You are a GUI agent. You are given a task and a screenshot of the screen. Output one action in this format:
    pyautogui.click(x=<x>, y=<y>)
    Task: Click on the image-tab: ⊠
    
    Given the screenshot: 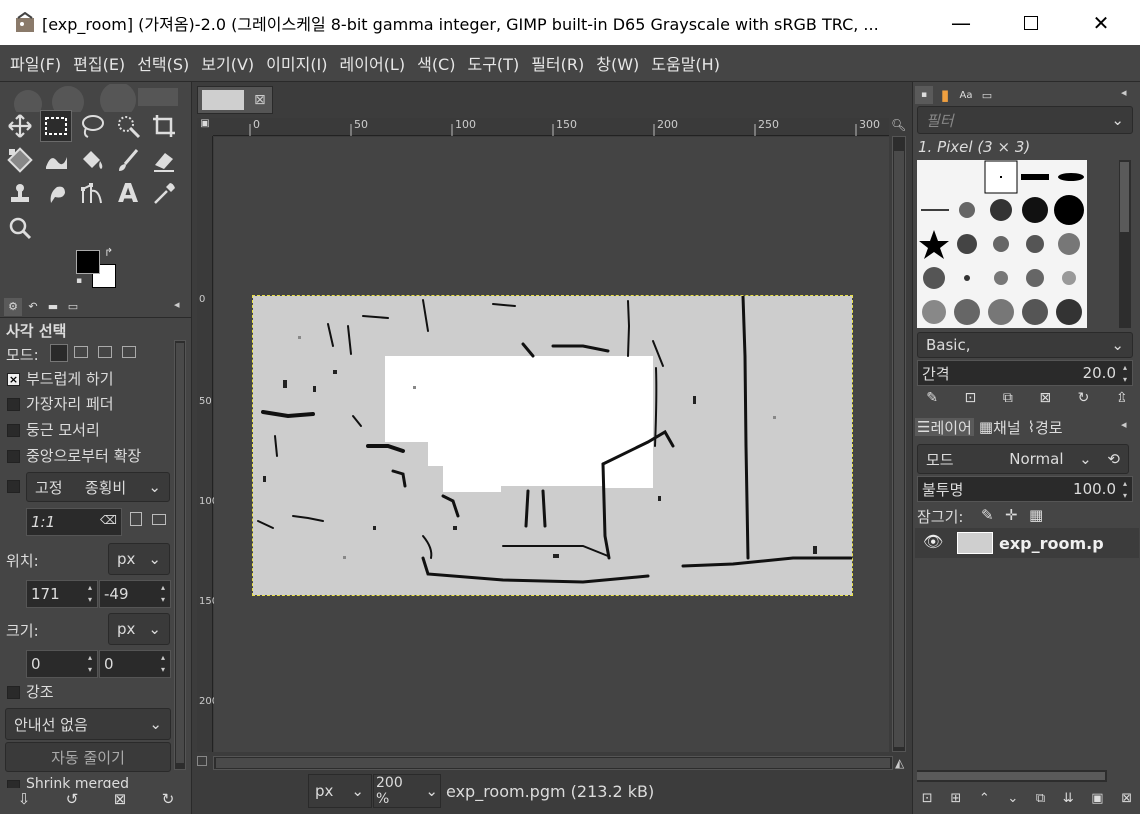 What is the action you would take?
    pyautogui.click(x=235, y=100)
    